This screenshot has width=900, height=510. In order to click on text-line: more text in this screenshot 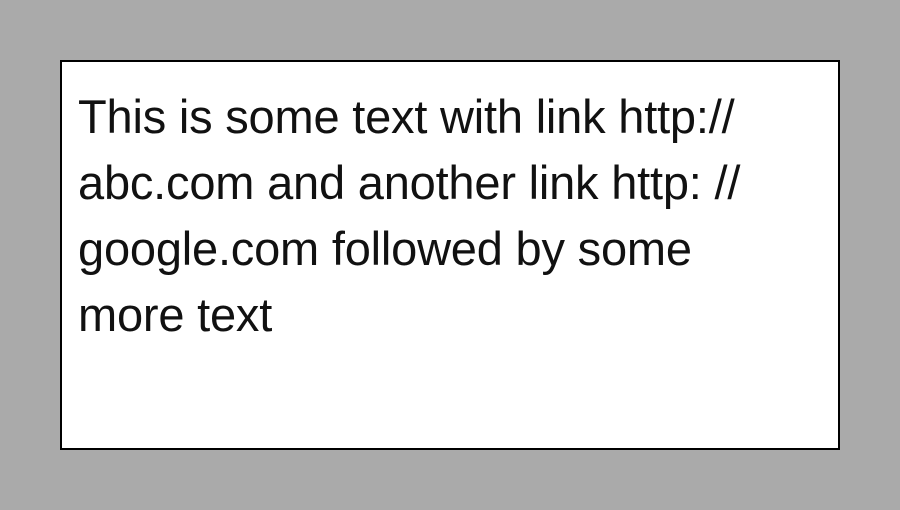, I will do `click(175, 314)`.